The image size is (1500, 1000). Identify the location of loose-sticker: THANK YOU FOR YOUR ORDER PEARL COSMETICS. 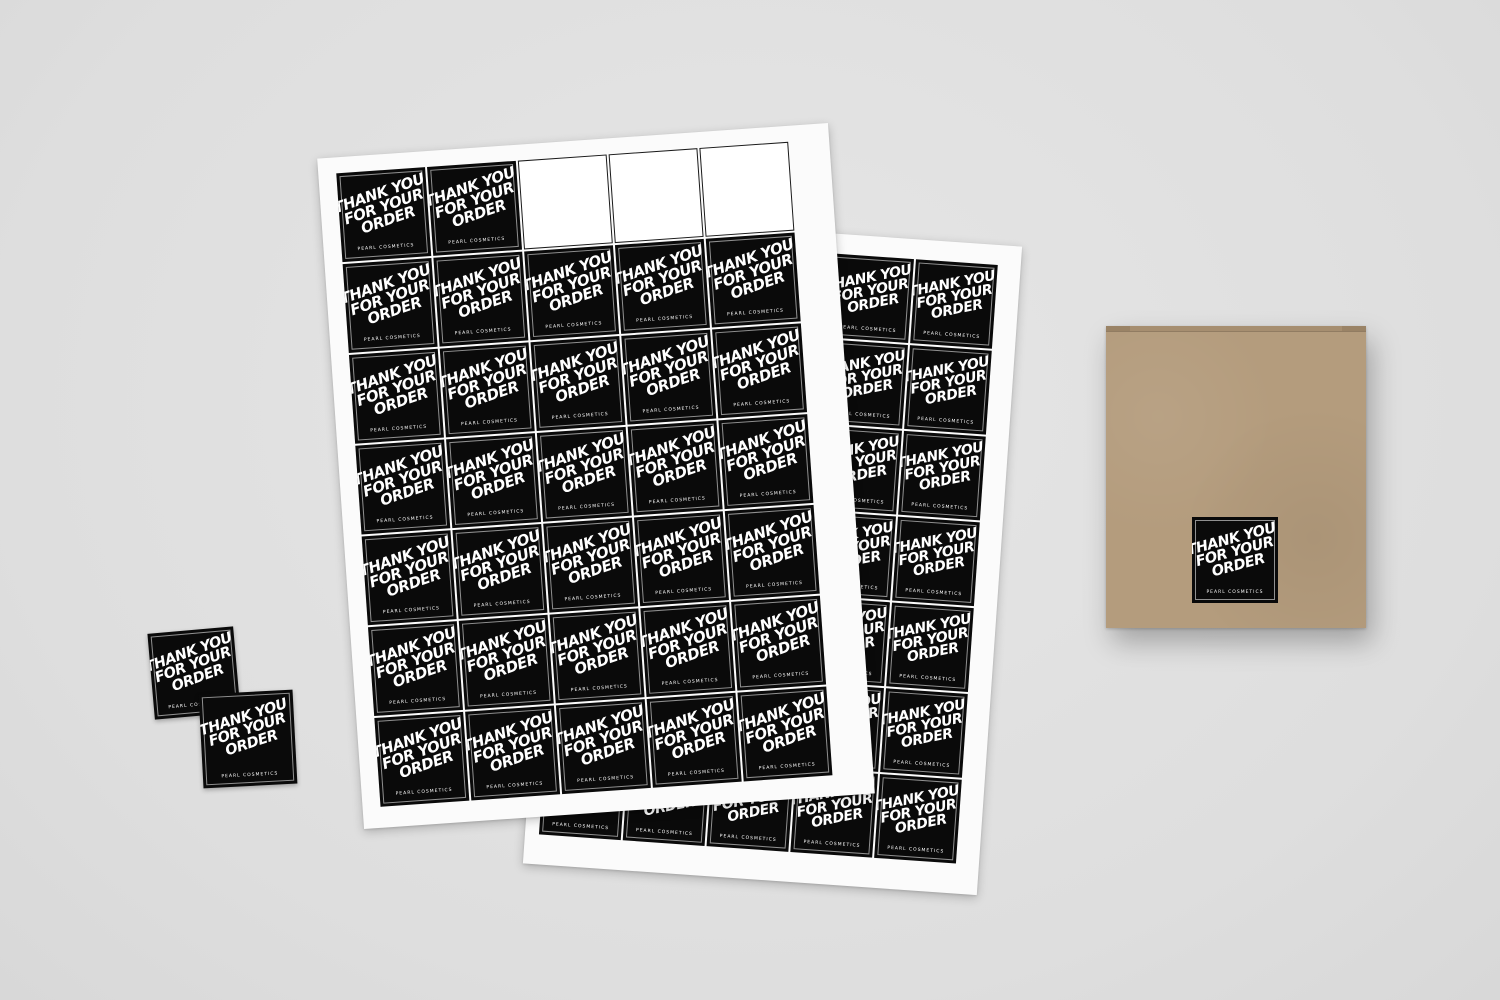
(248, 739).